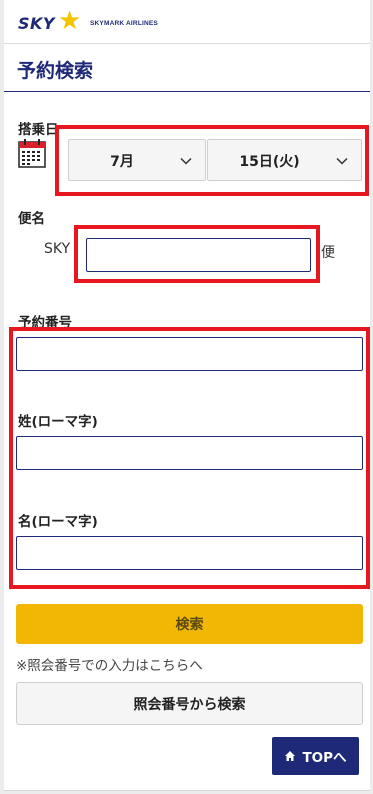 This screenshot has height=794, width=373. I want to click on flight-prefix: SKY, so click(57, 249).